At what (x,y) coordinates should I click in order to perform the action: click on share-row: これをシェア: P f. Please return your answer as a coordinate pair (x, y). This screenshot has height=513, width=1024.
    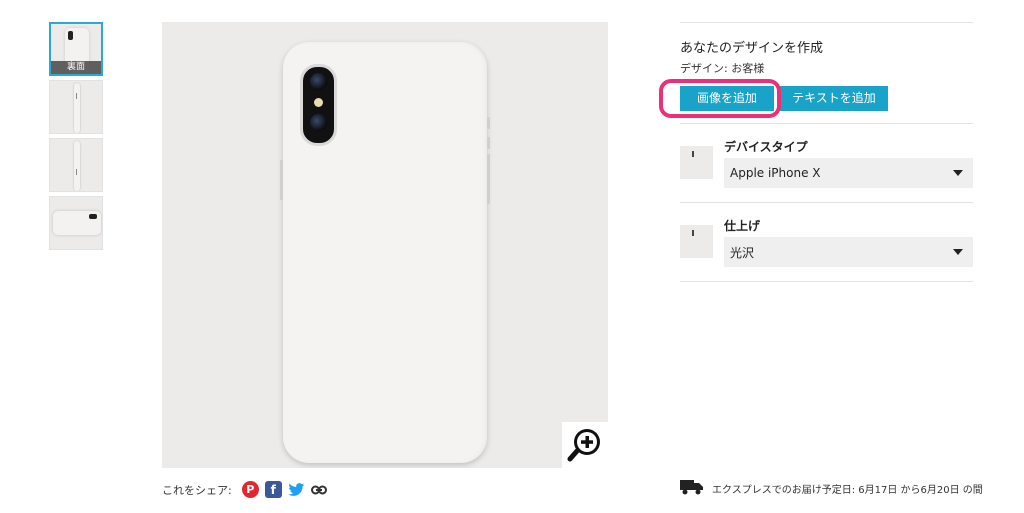
    Looking at the image, I should click on (245, 489).